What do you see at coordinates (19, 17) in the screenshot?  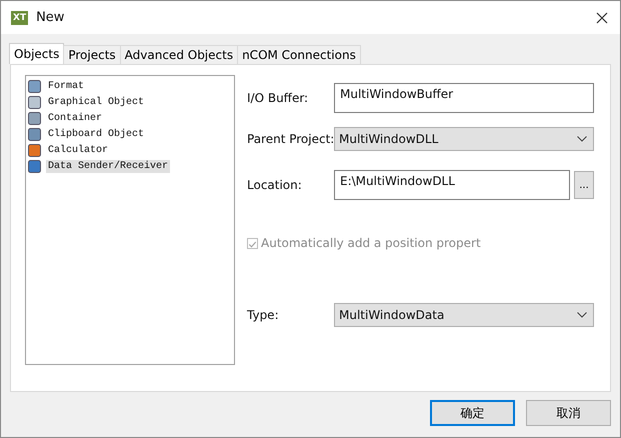 I see `app-logo: XT` at bounding box center [19, 17].